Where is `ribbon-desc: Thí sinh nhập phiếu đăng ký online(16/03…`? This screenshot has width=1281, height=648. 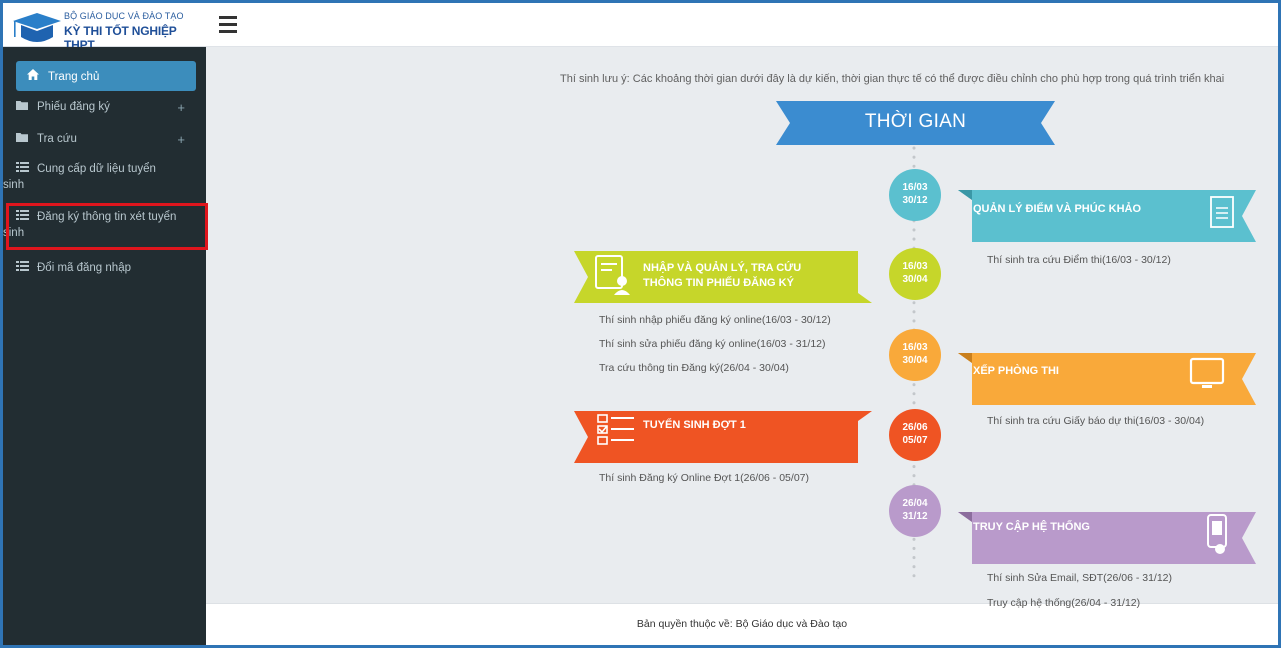
ribbon-desc: Thí sinh nhập phiếu đăng ký online(16/03… is located at coordinates (715, 320).